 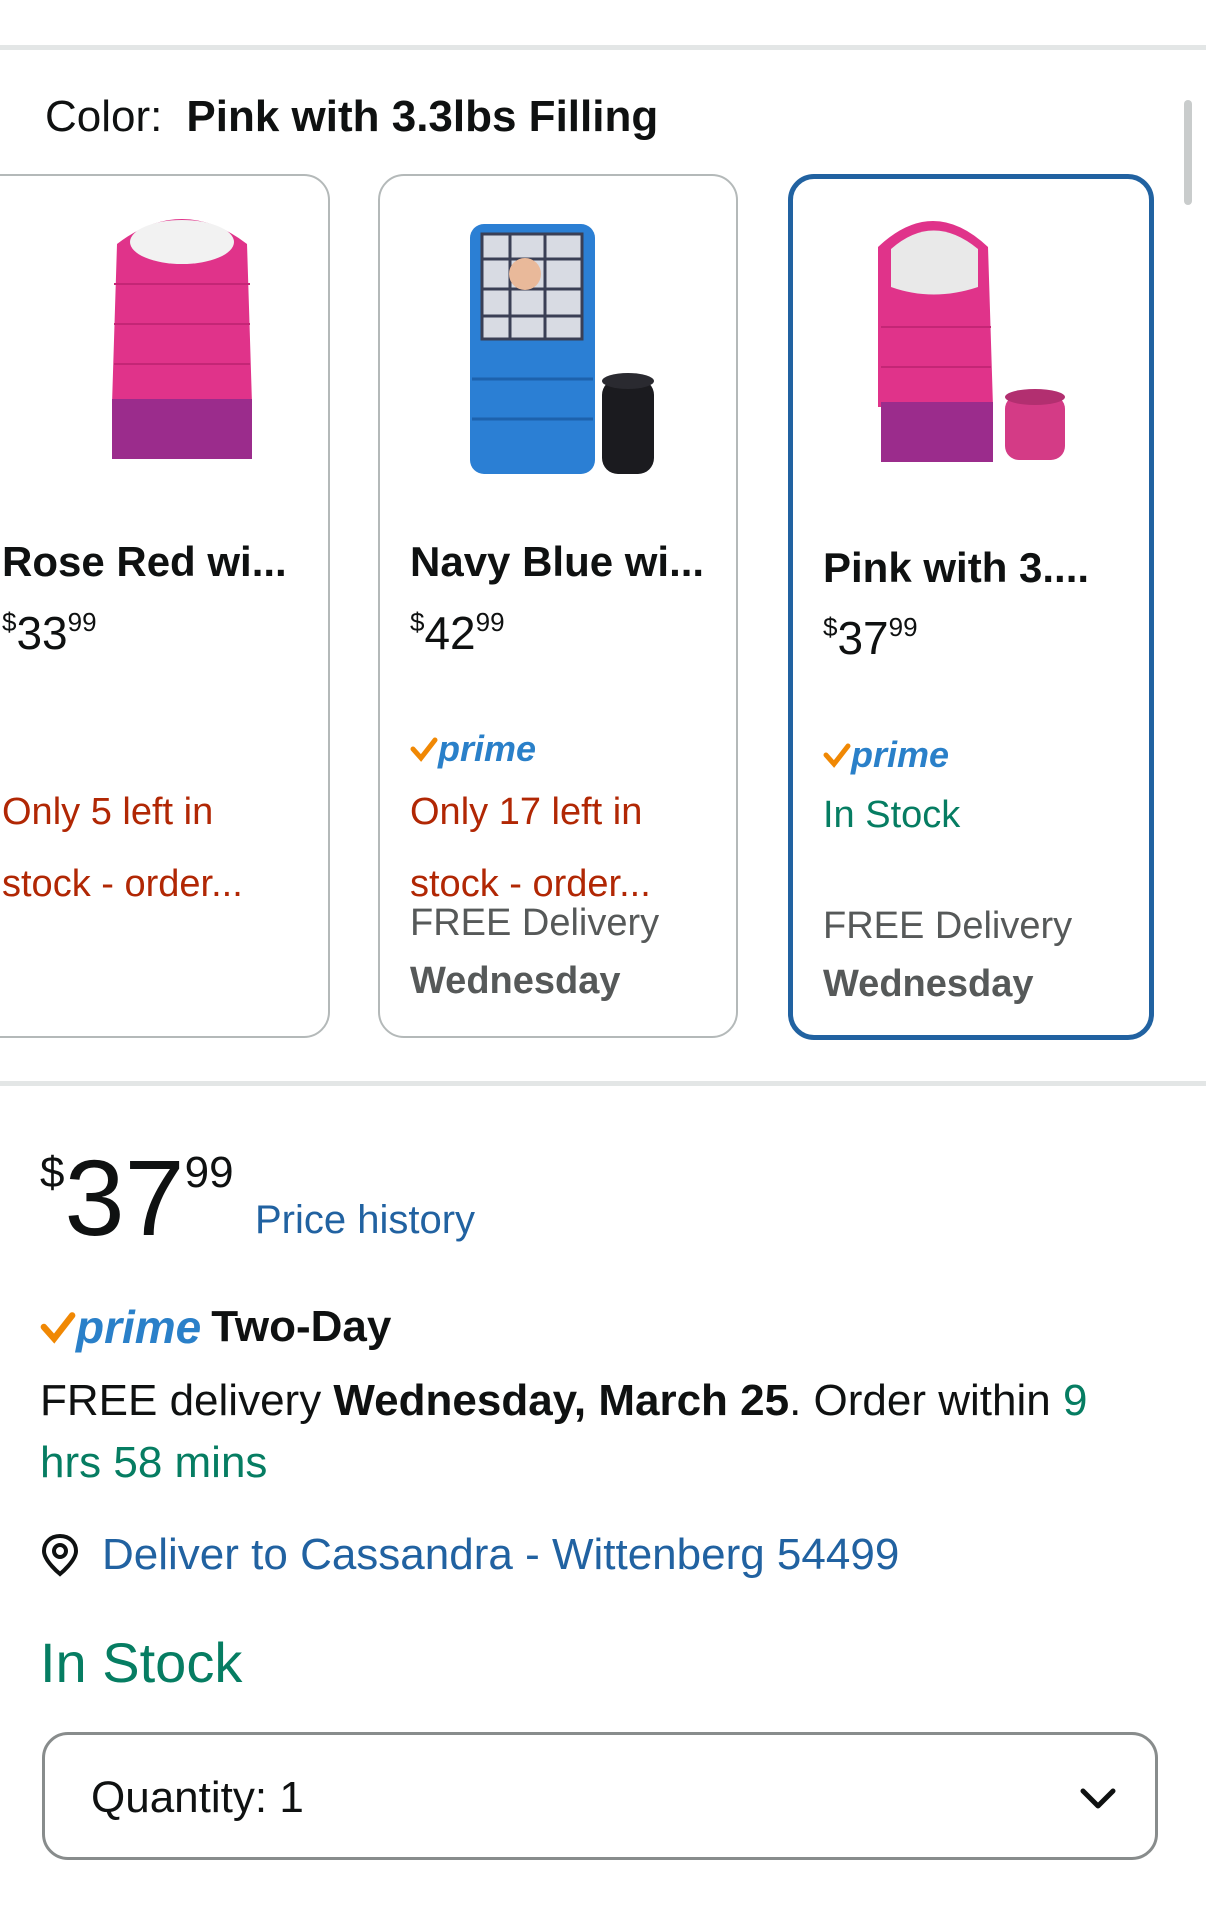 I want to click on quantity-label-text: Quantity:, so click(x=179, y=1797).